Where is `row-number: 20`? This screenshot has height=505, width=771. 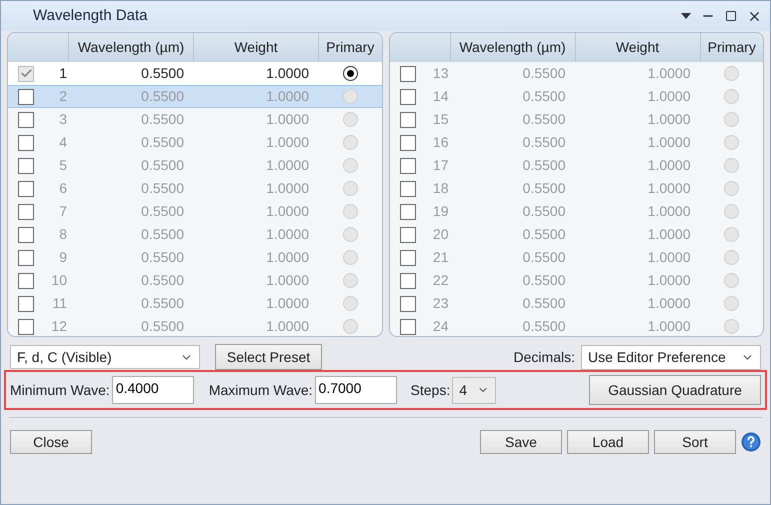
row-number: 20 is located at coordinates (441, 234).